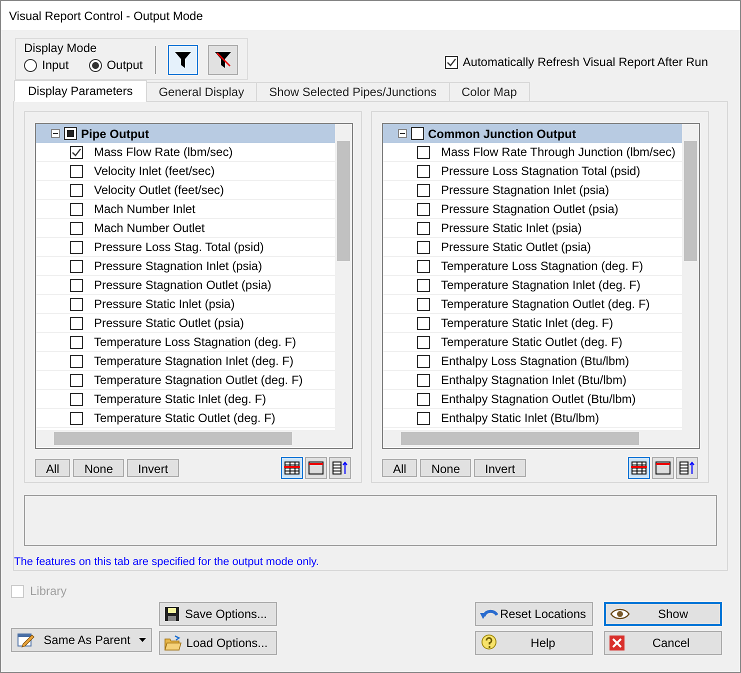 The image size is (741, 673). Describe the element at coordinates (198, 380) in the screenshot. I see `tree-item-label: Temperature Stagnation Outlet (deg. F)` at that location.